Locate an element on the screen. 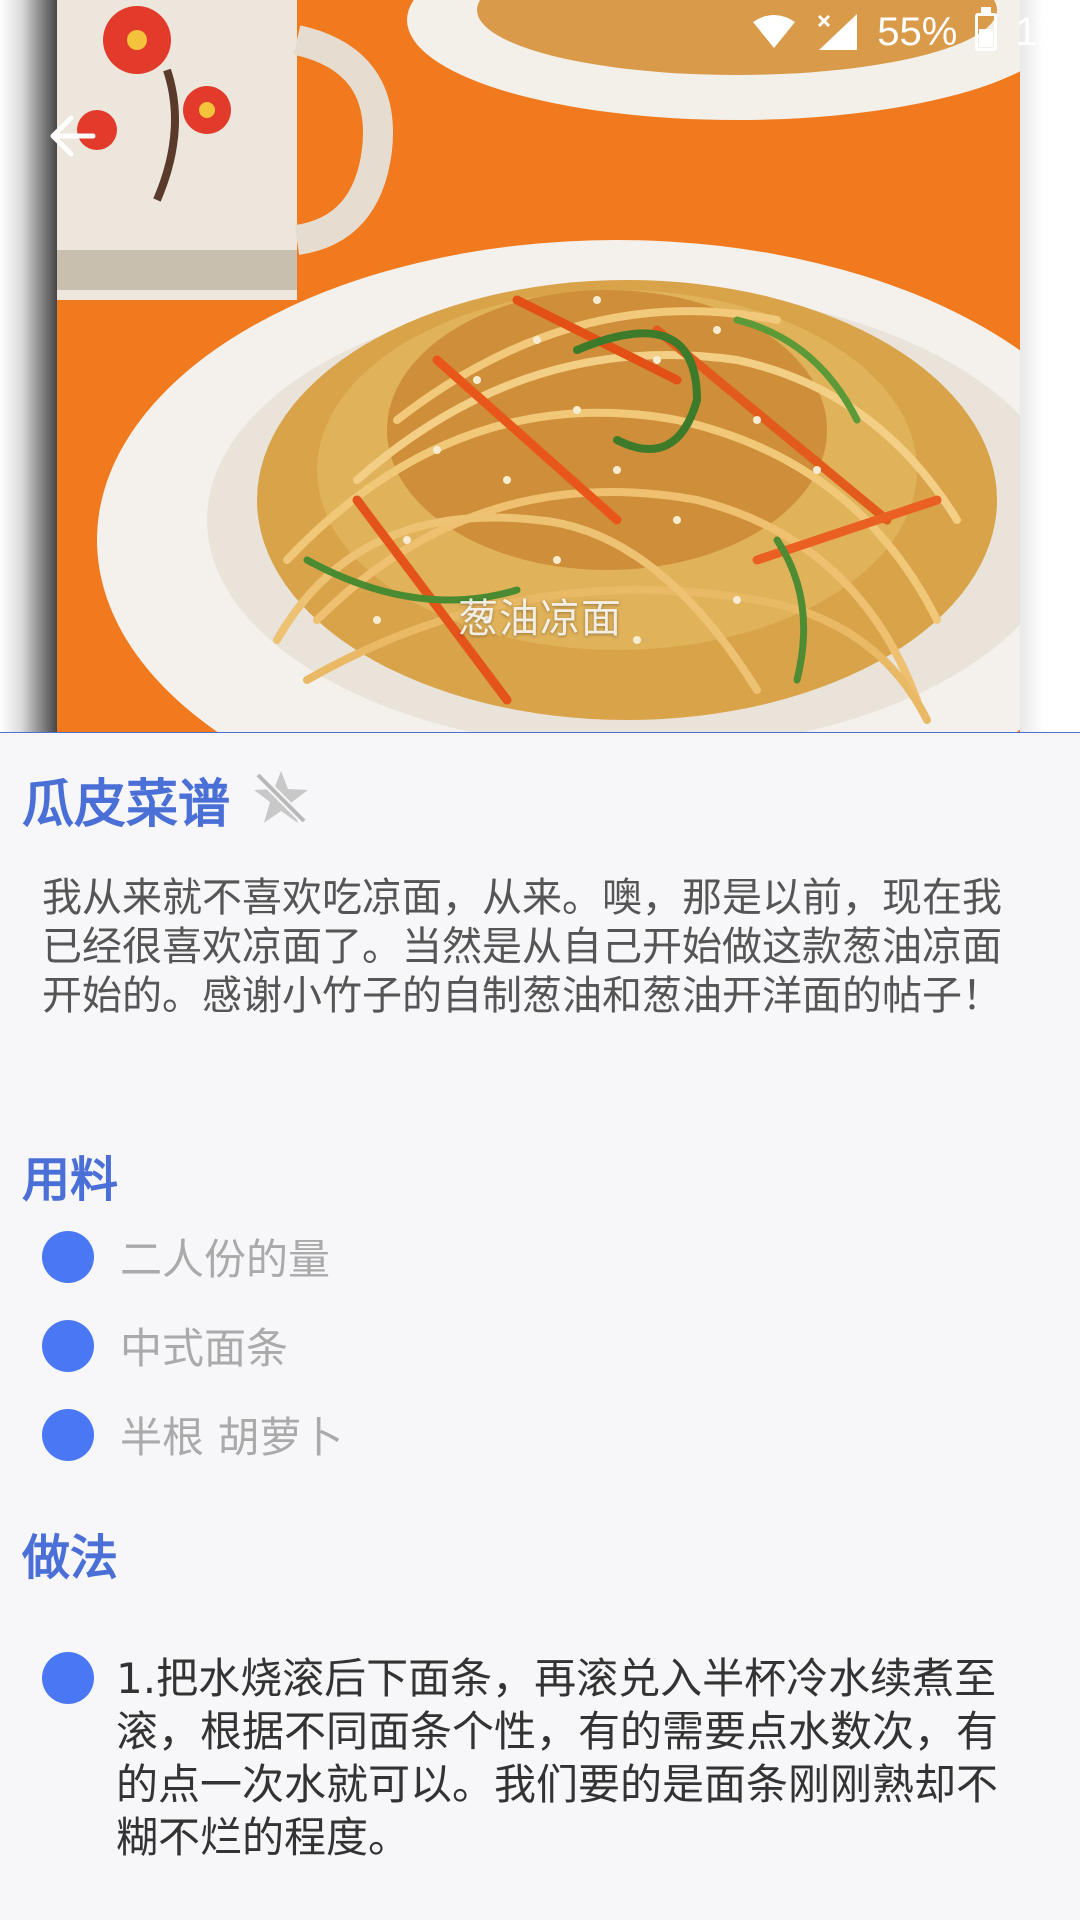 The image size is (1080, 1920). favorite-toggle is located at coordinates (281, 800).